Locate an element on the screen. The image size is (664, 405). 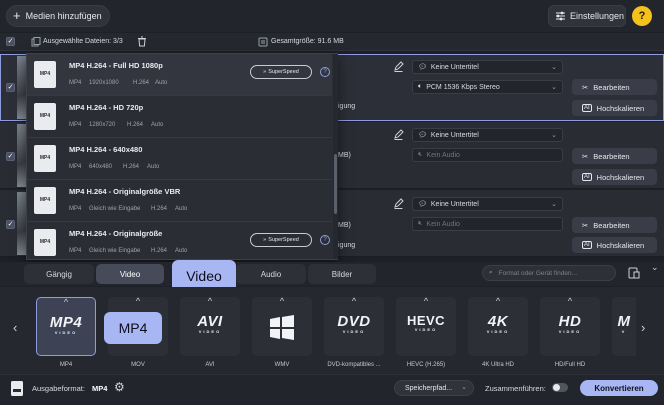
format-tile-mp4: ^ MP4 VIDEO is located at coordinates (66, 326).